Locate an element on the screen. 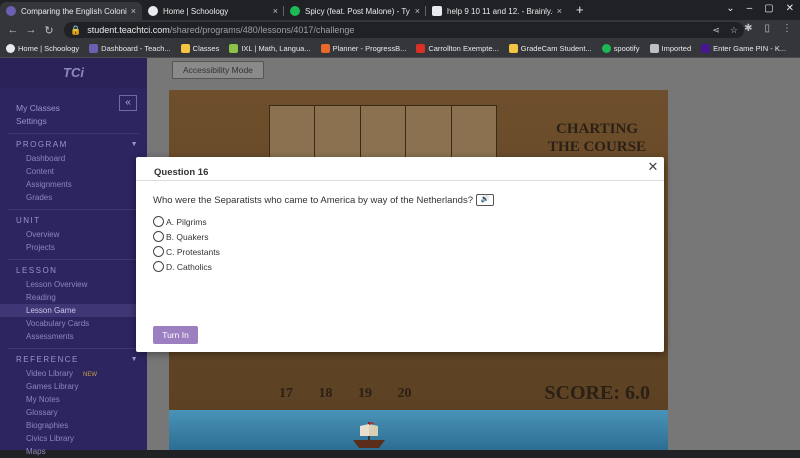 The width and height of the screenshot is (800, 458). window-close-icon: ✕ is located at coordinates (790, 8).